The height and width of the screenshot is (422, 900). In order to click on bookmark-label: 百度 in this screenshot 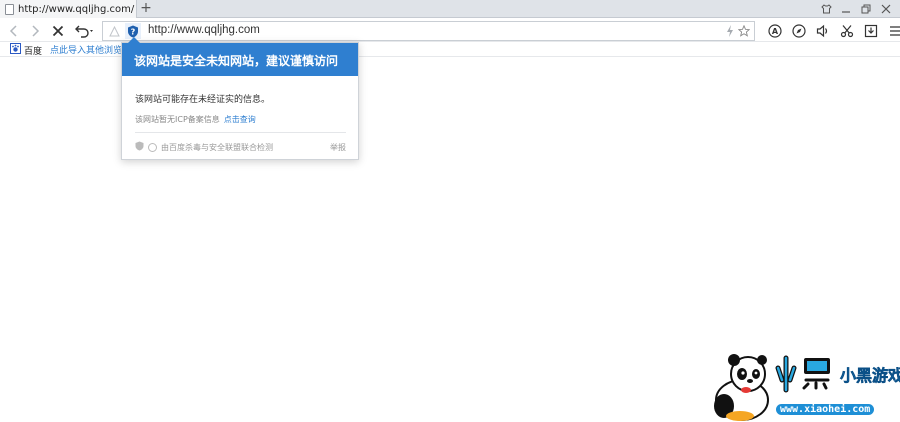, I will do `click(33, 51)`.